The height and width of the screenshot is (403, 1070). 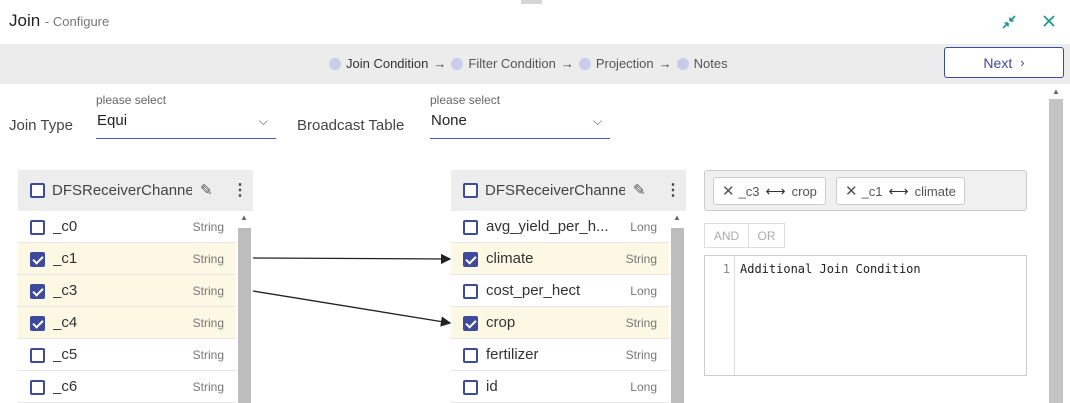 I want to click on right-scrollbar: ▲, so click(x=677, y=307).